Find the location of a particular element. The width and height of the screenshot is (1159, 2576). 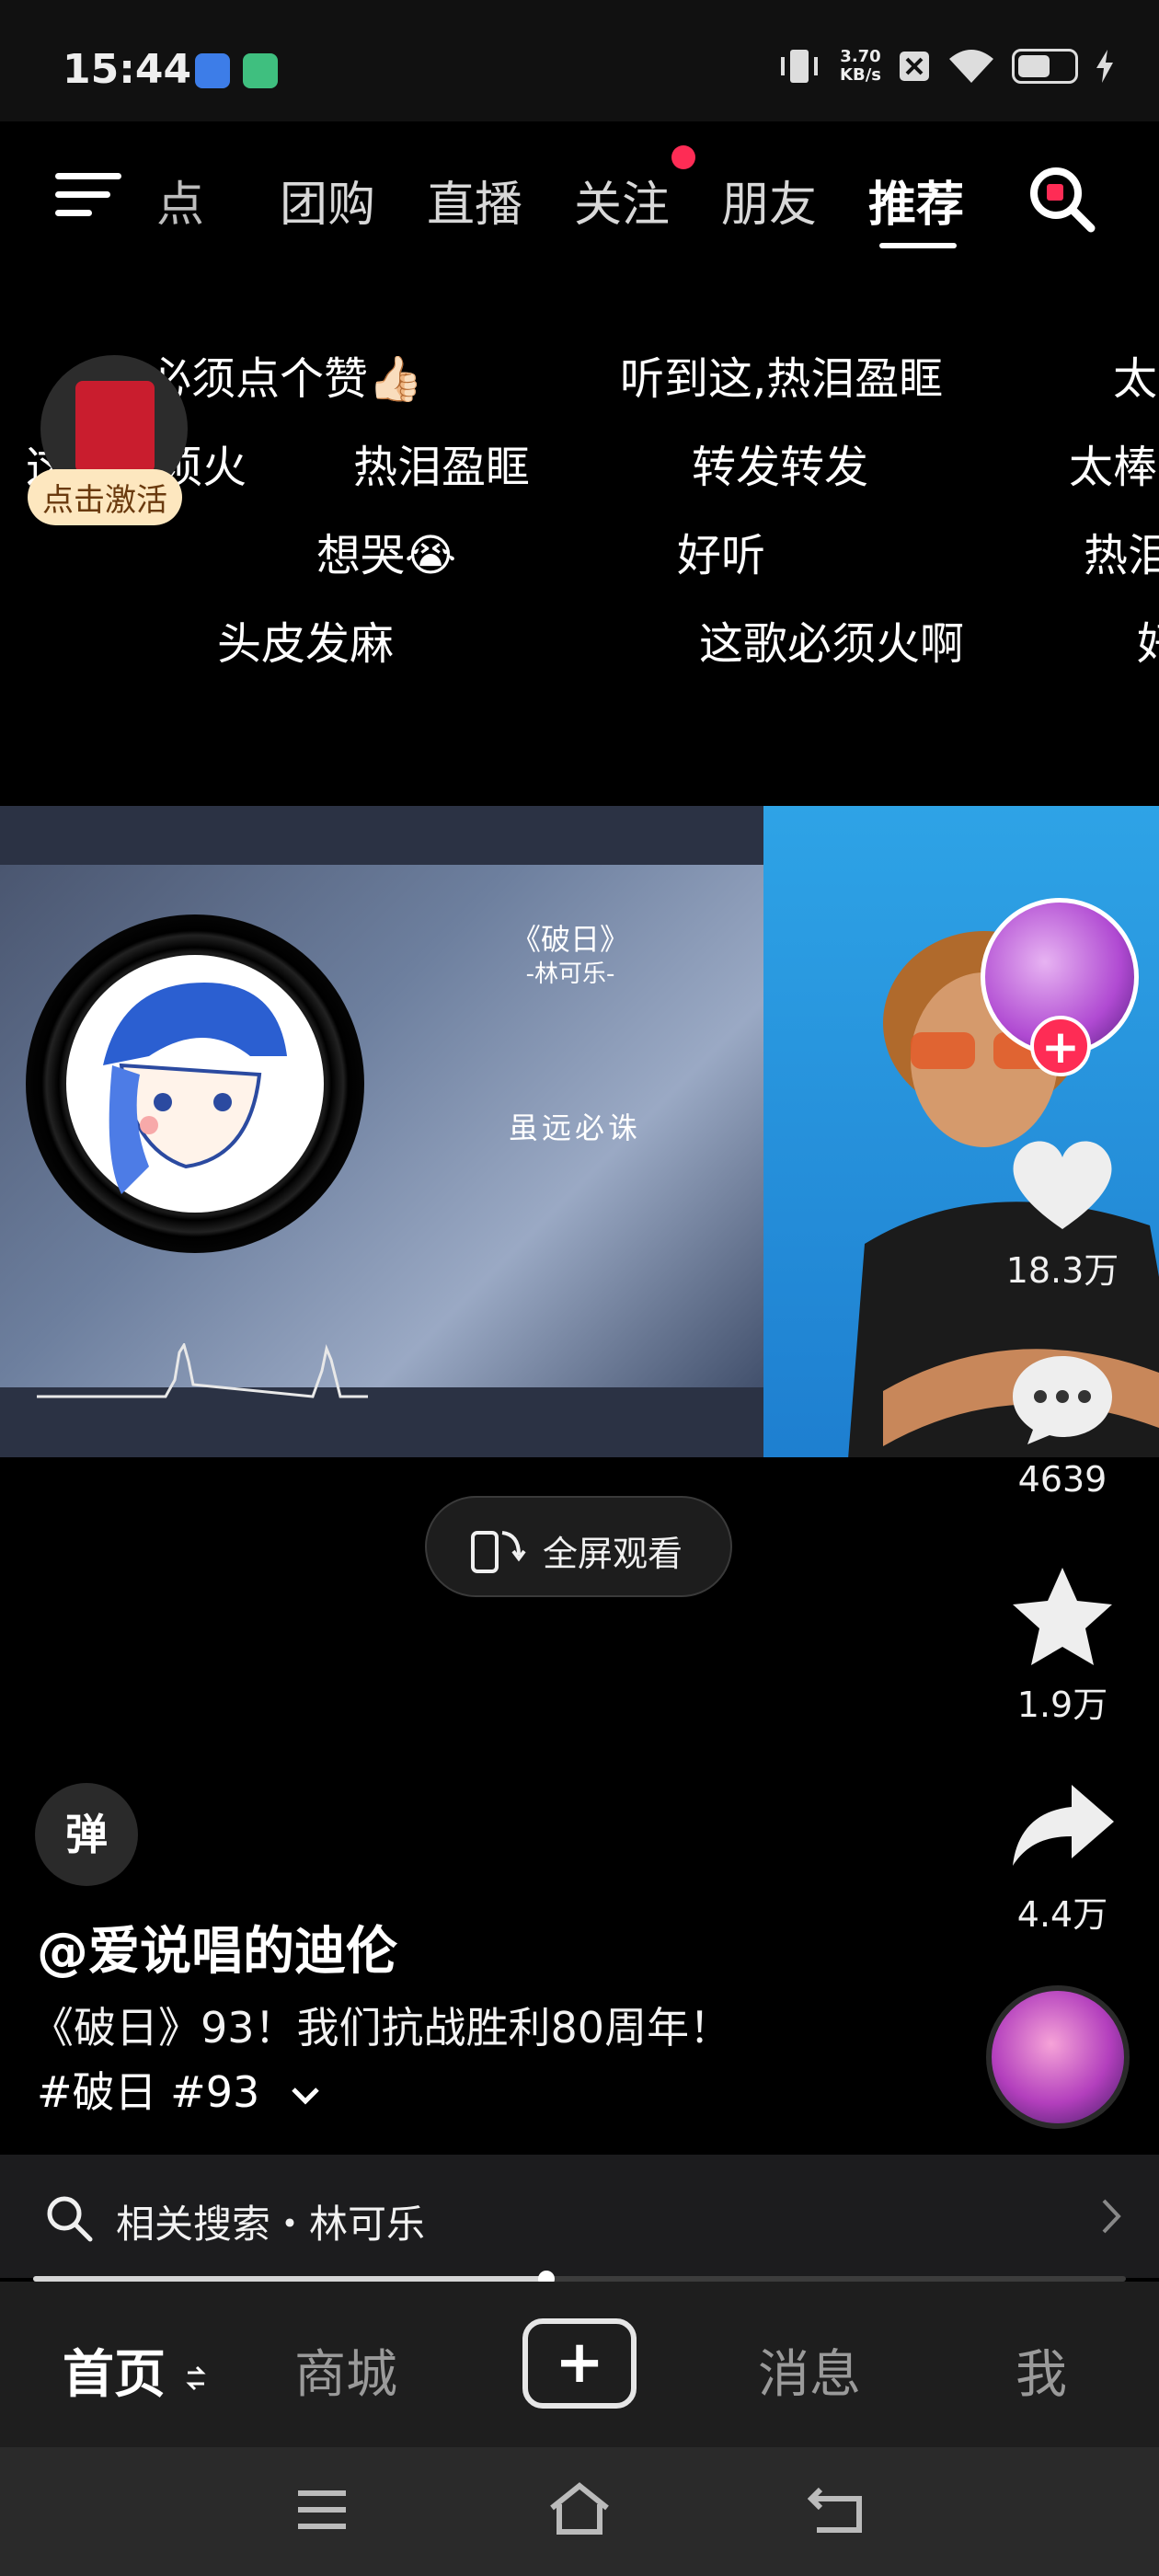

red-envelope-icon is located at coordinates (115, 427).